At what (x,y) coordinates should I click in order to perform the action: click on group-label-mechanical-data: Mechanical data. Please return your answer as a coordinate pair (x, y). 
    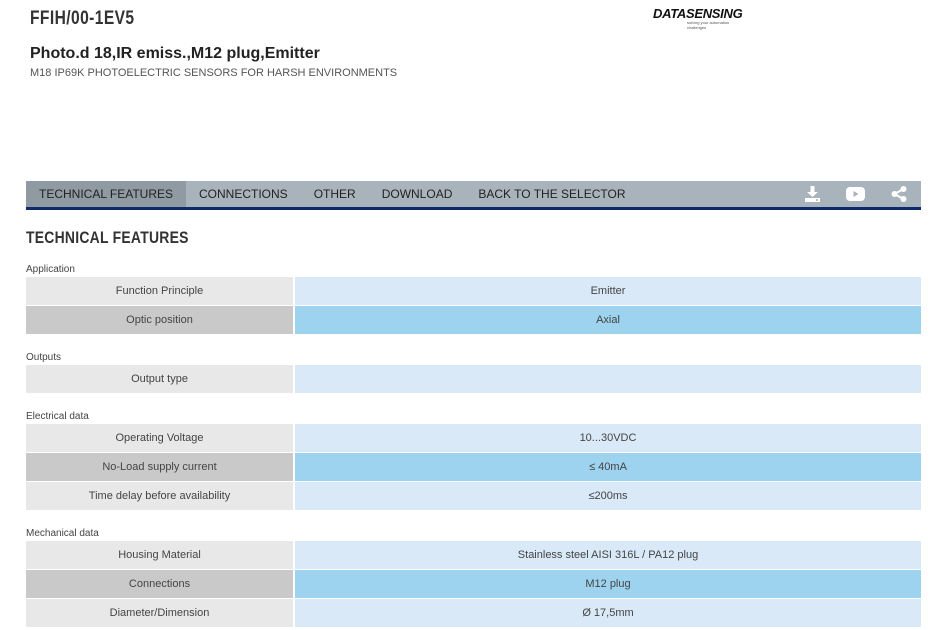
    Looking at the image, I should click on (62, 533).